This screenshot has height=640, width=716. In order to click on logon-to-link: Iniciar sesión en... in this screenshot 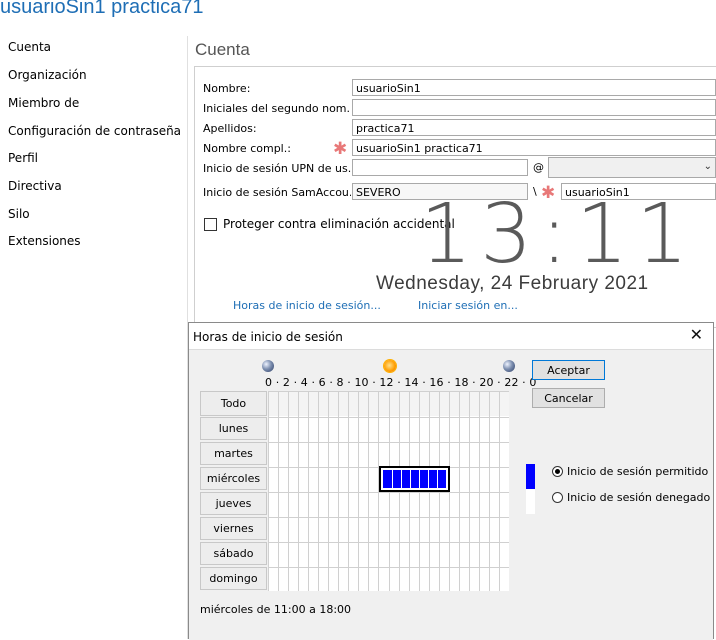, I will do `click(468, 305)`.